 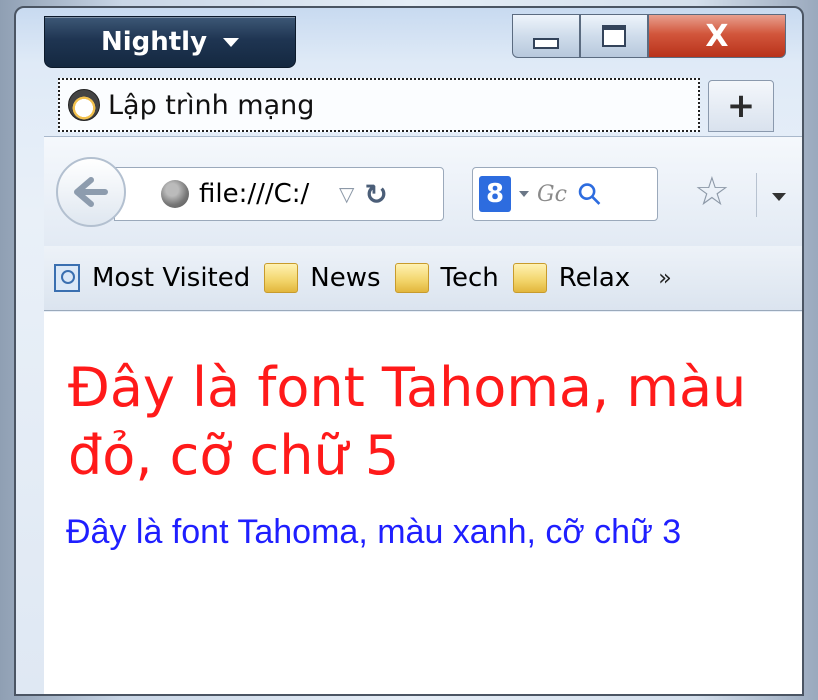 What do you see at coordinates (264, 194) in the screenshot?
I see `url-text: file:///C:/` at bounding box center [264, 194].